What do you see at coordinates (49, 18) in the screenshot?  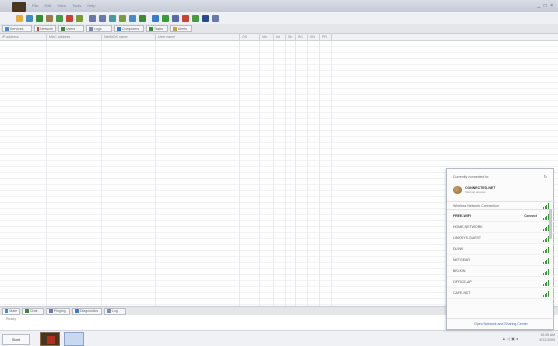 I see `find-icon` at bounding box center [49, 18].